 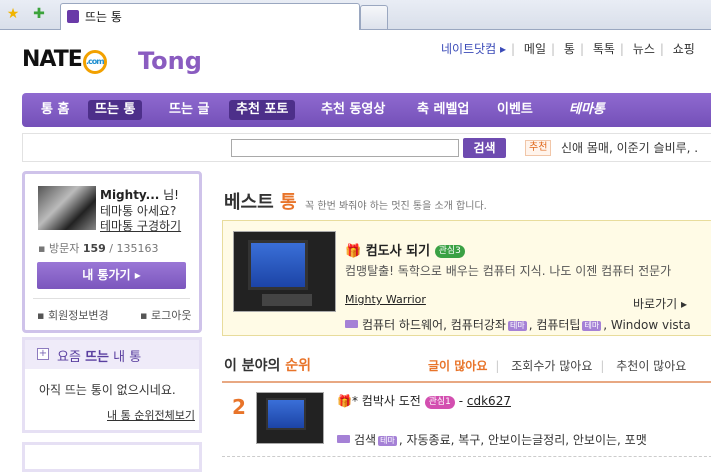 What do you see at coordinates (115, 110) in the screenshot?
I see `nav-hot-tong: 뜨는 통` at bounding box center [115, 110].